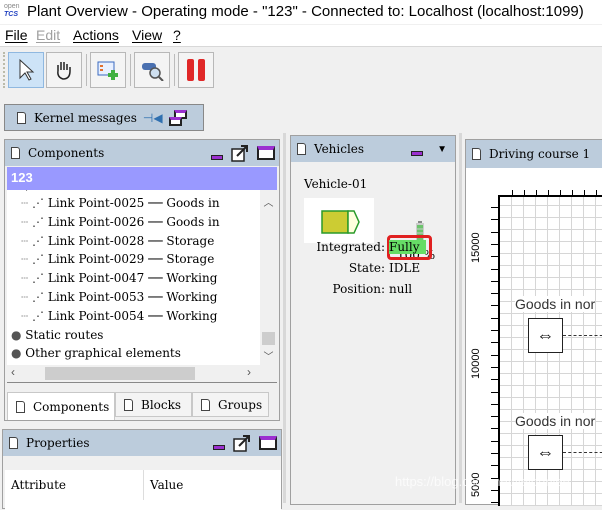  I want to click on menu-help: ?, so click(177, 35).